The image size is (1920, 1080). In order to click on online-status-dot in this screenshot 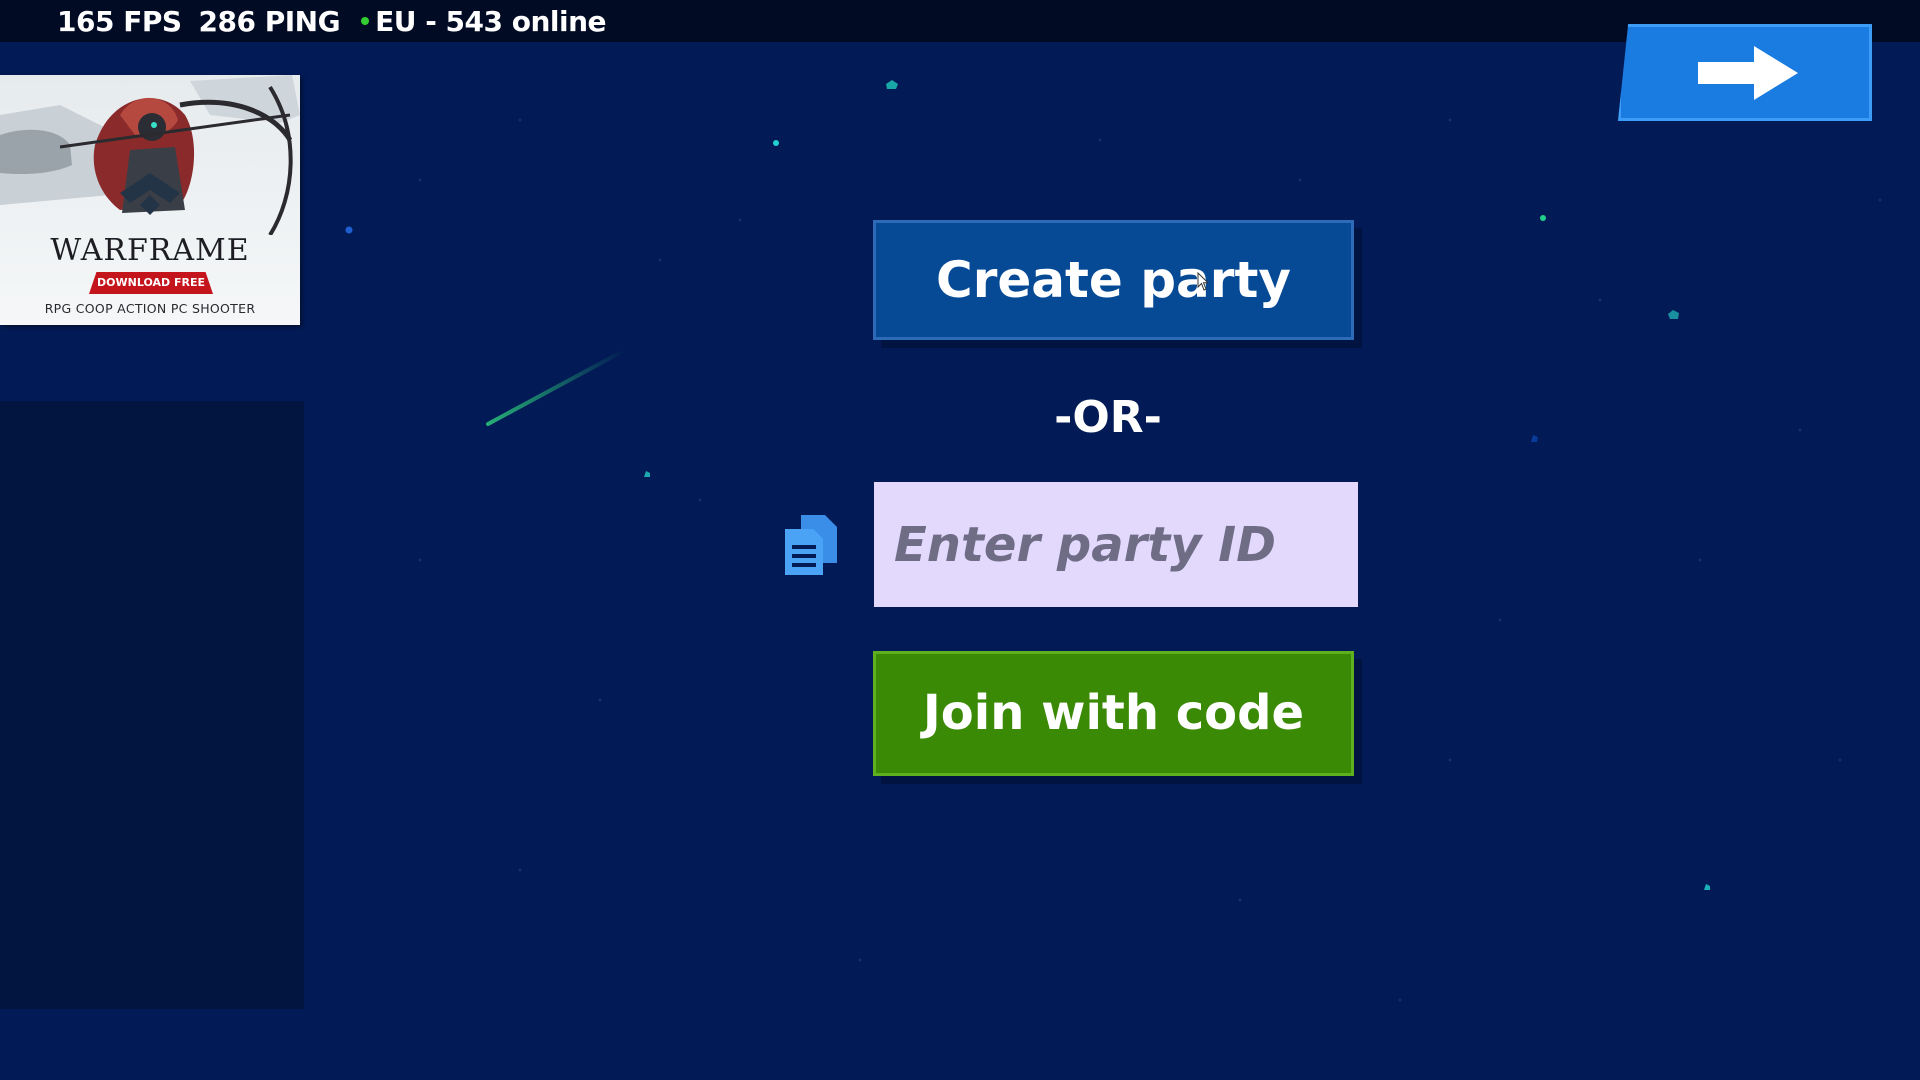, I will do `click(365, 21)`.